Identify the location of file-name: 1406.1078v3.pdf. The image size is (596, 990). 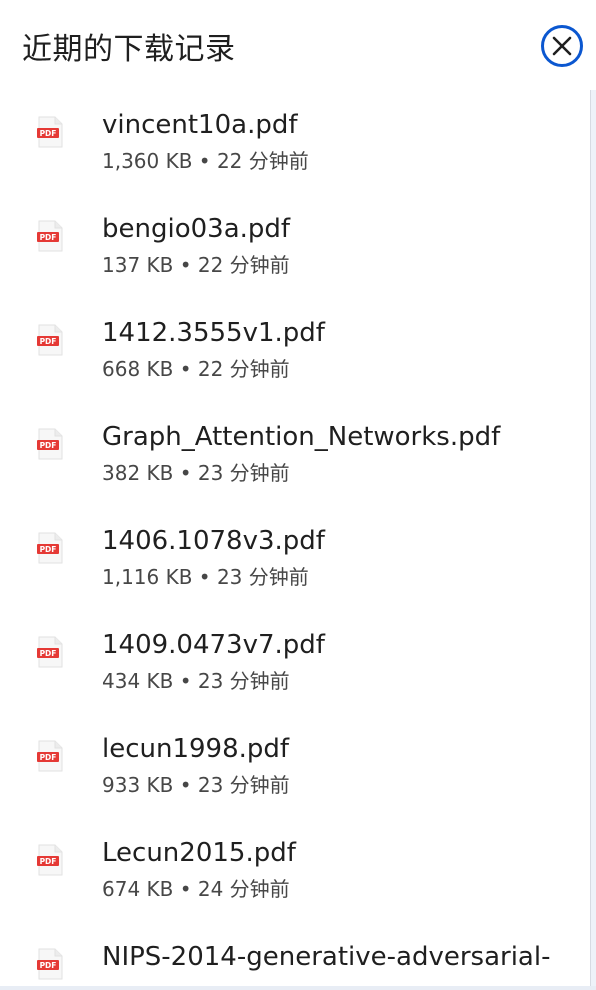
(213, 541).